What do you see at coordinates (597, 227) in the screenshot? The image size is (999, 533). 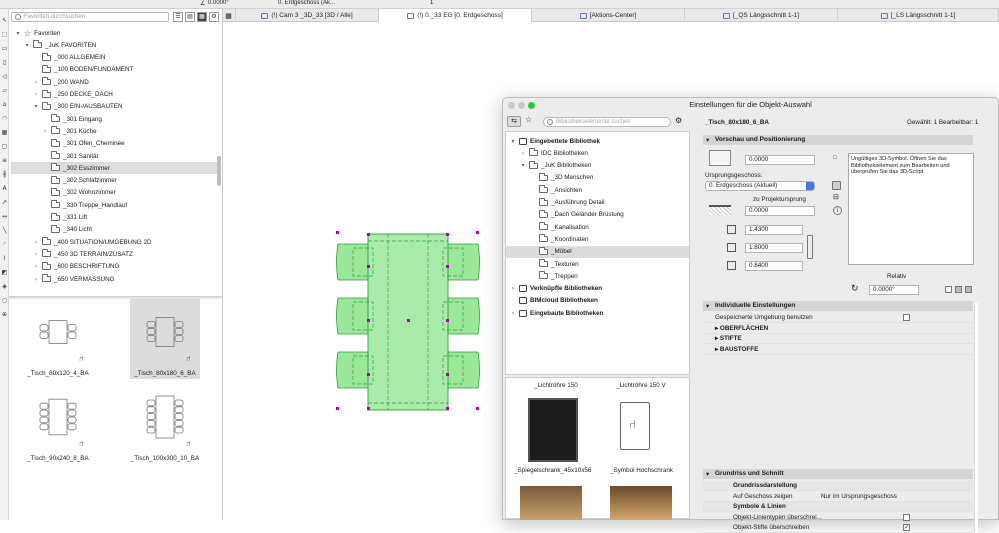 I see `library-tree-item: _Kanalisation` at bounding box center [597, 227].